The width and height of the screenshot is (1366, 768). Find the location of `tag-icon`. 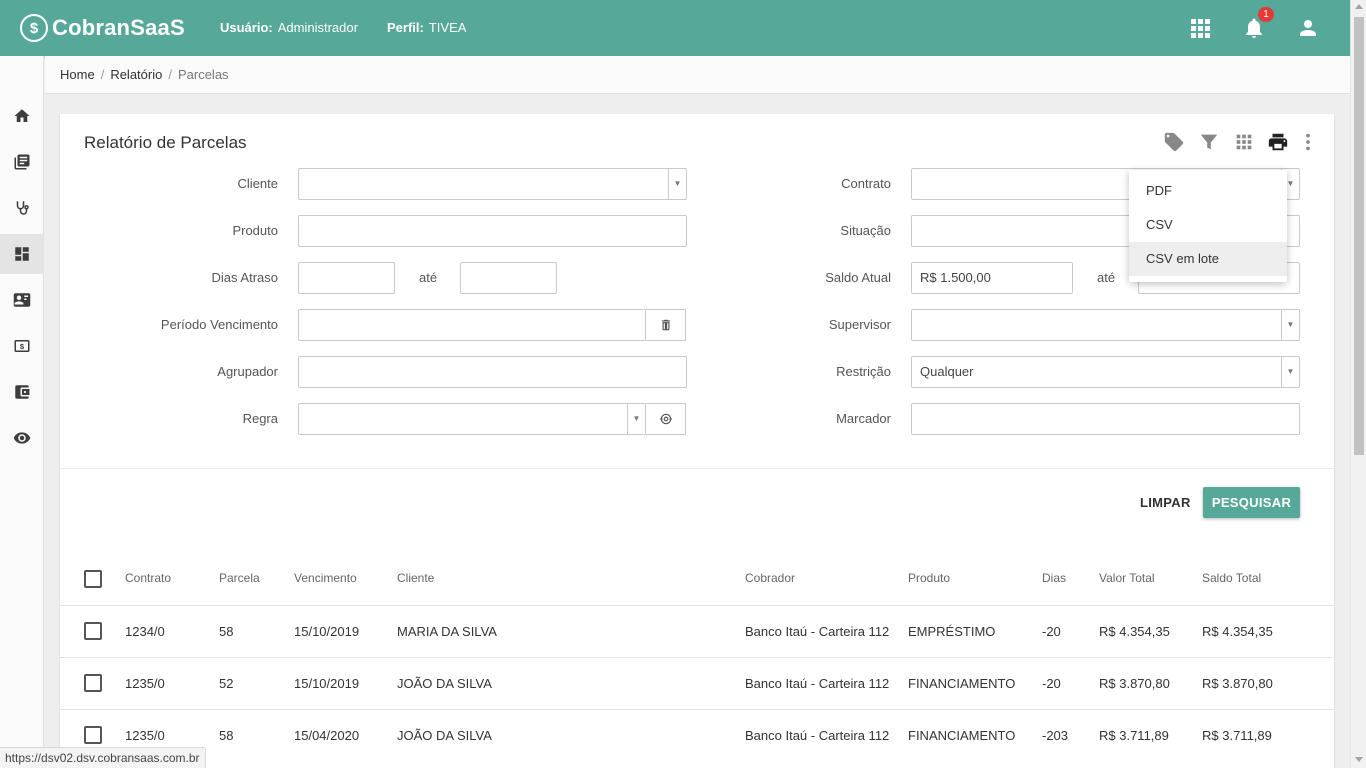

tag-icon is located at coordinates (1174, 142).